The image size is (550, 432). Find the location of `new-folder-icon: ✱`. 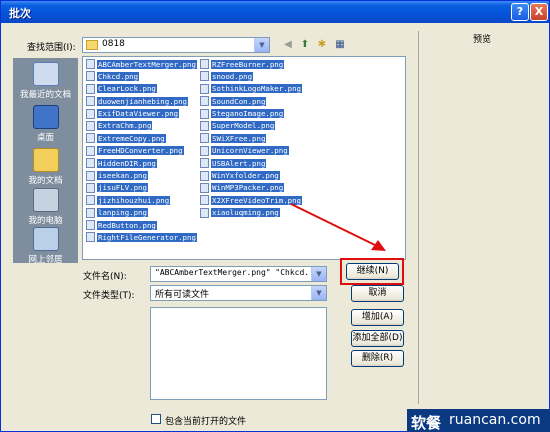

new-folder-icon: ✱ is located at coordinates (322, 45).